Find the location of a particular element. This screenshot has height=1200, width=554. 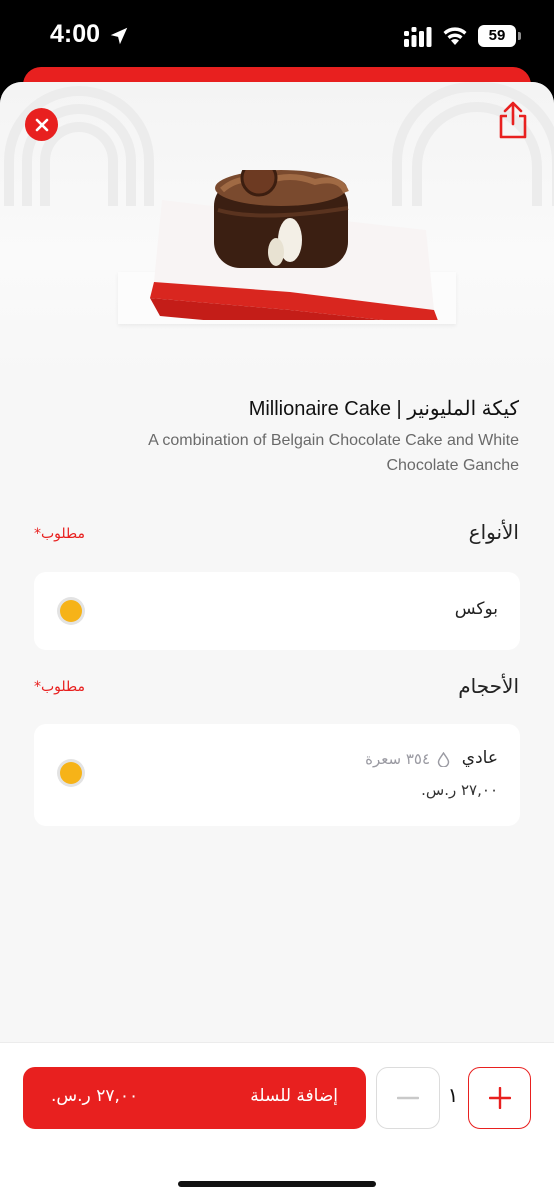

product-image is located at coordinates (294, 245).